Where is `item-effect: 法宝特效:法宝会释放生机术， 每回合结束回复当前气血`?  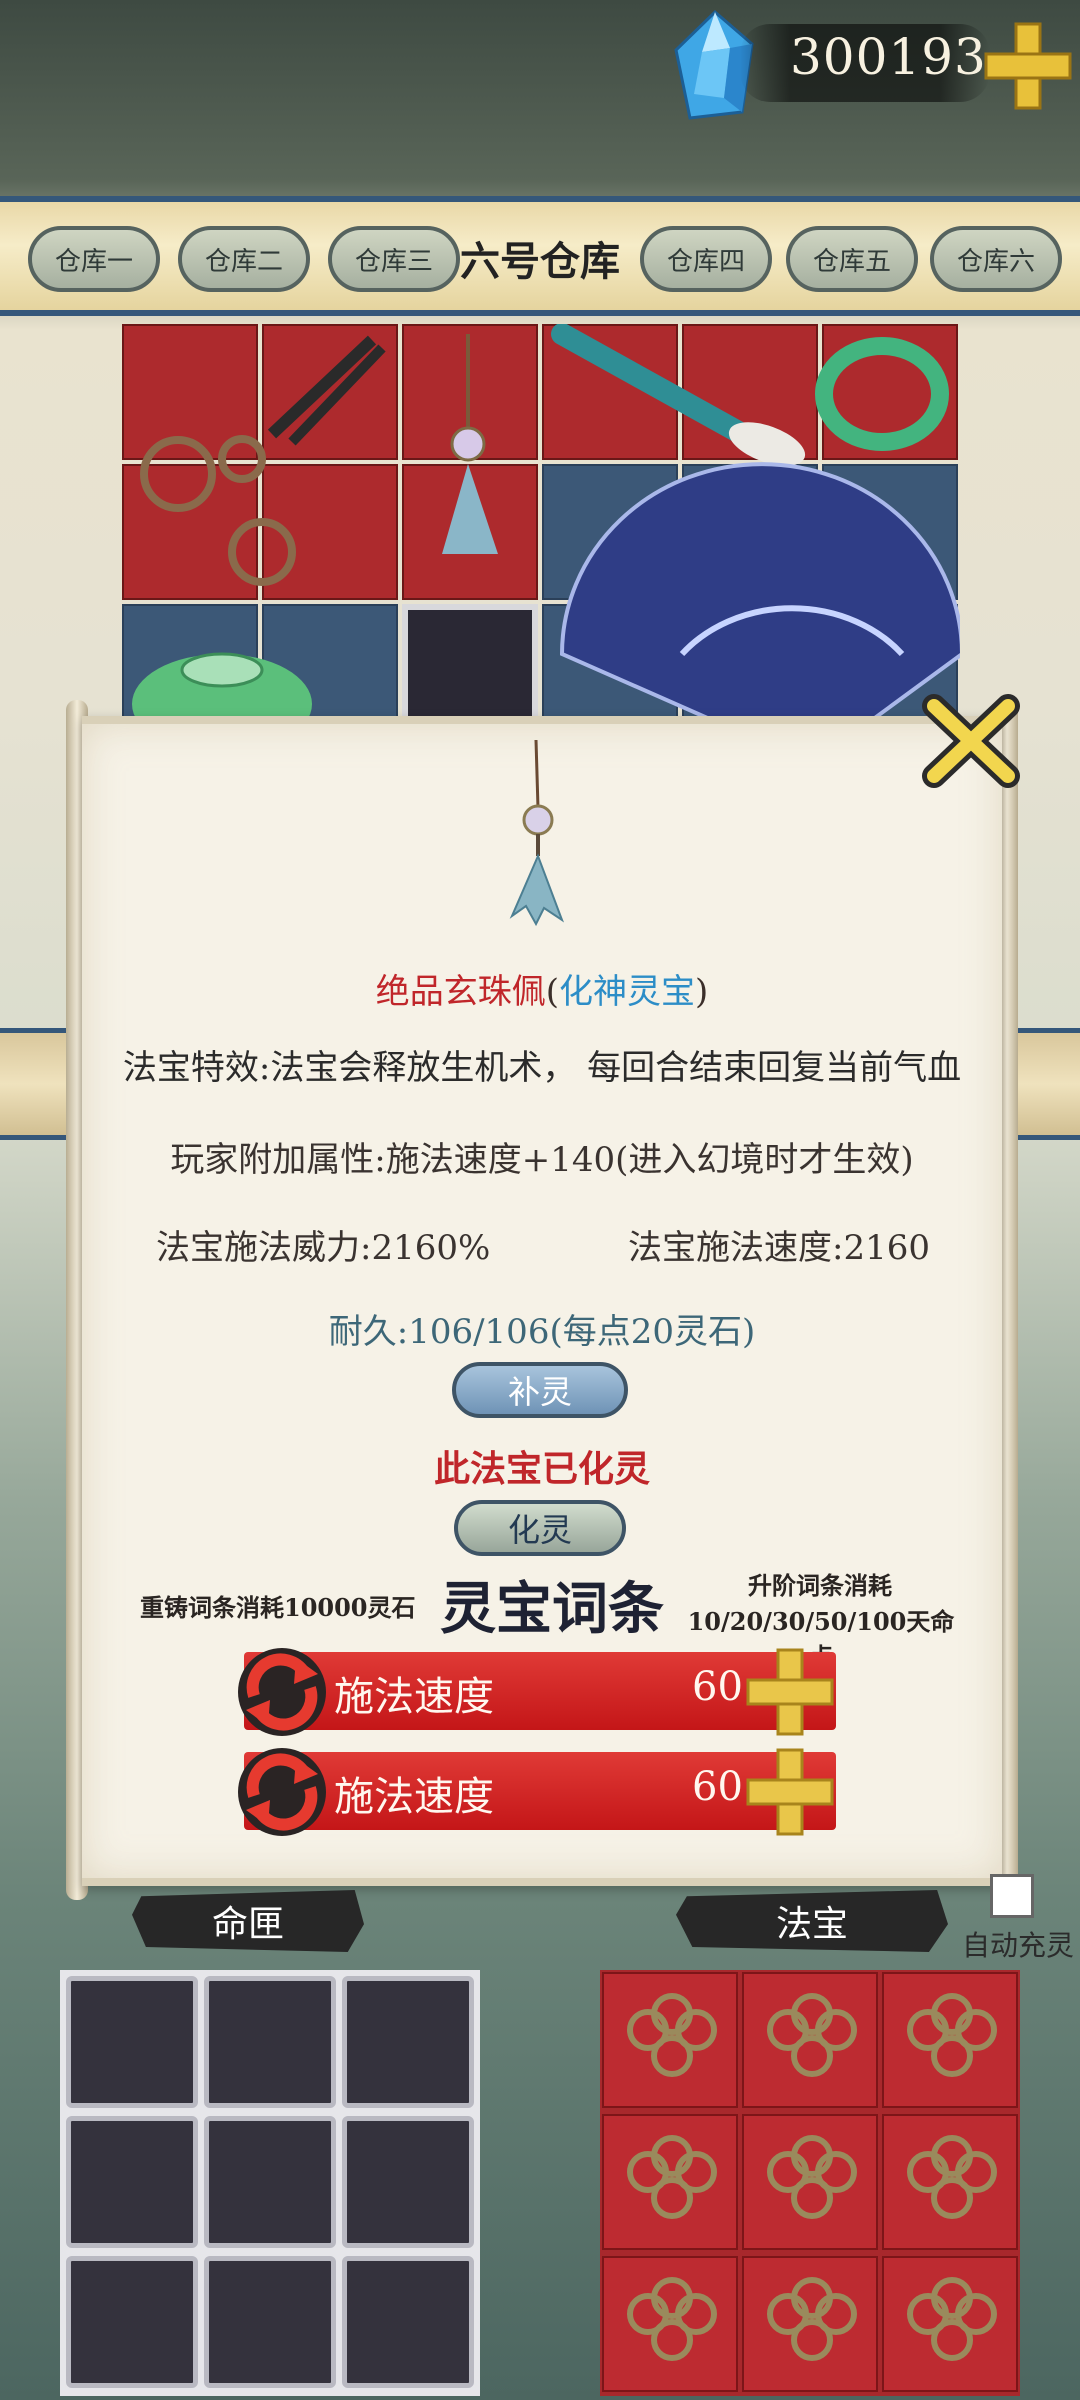
item-effect: 法宝特效:法宝会释放生机术， 每回合结束回复当前气血 is located at coordinates (542, 1068).